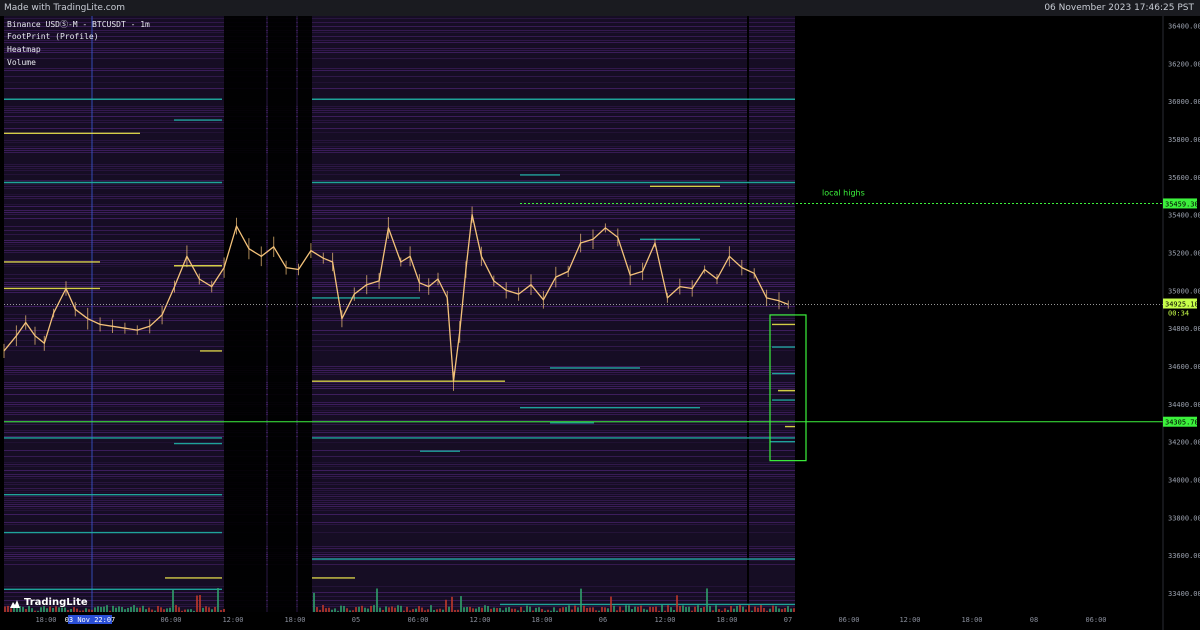 The width and height of the screenshot is (1200, 630). What do you see at coordinates (245, 314) in the screenshot?
I see `data-gap` at bounding box center [245, 314].